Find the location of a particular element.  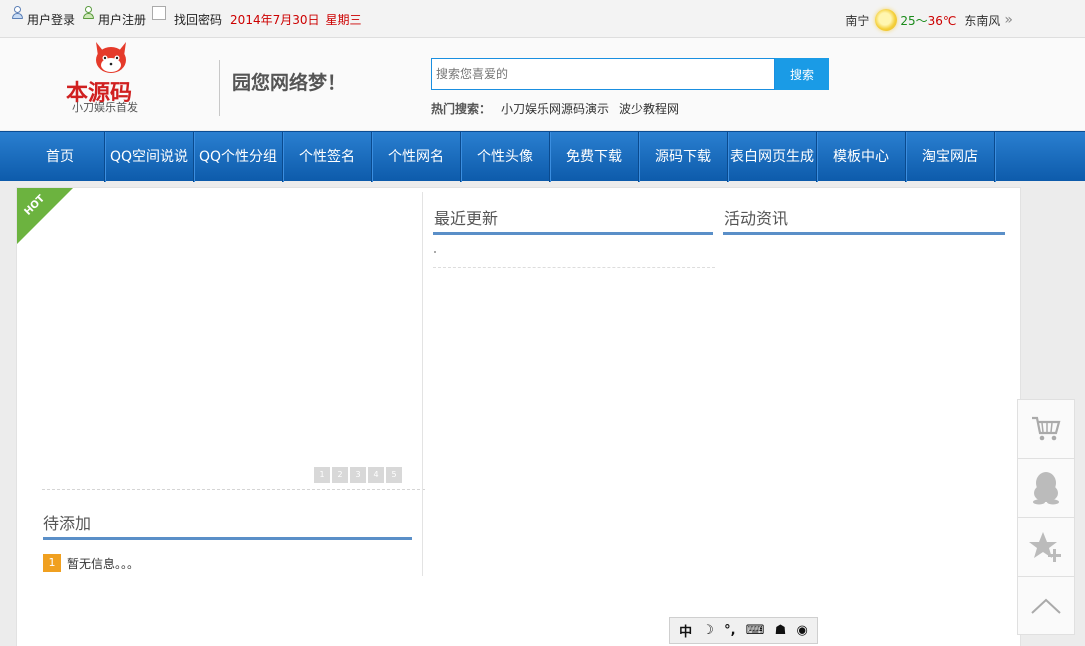

float-toolbar is located at coordinates (1046, 517).